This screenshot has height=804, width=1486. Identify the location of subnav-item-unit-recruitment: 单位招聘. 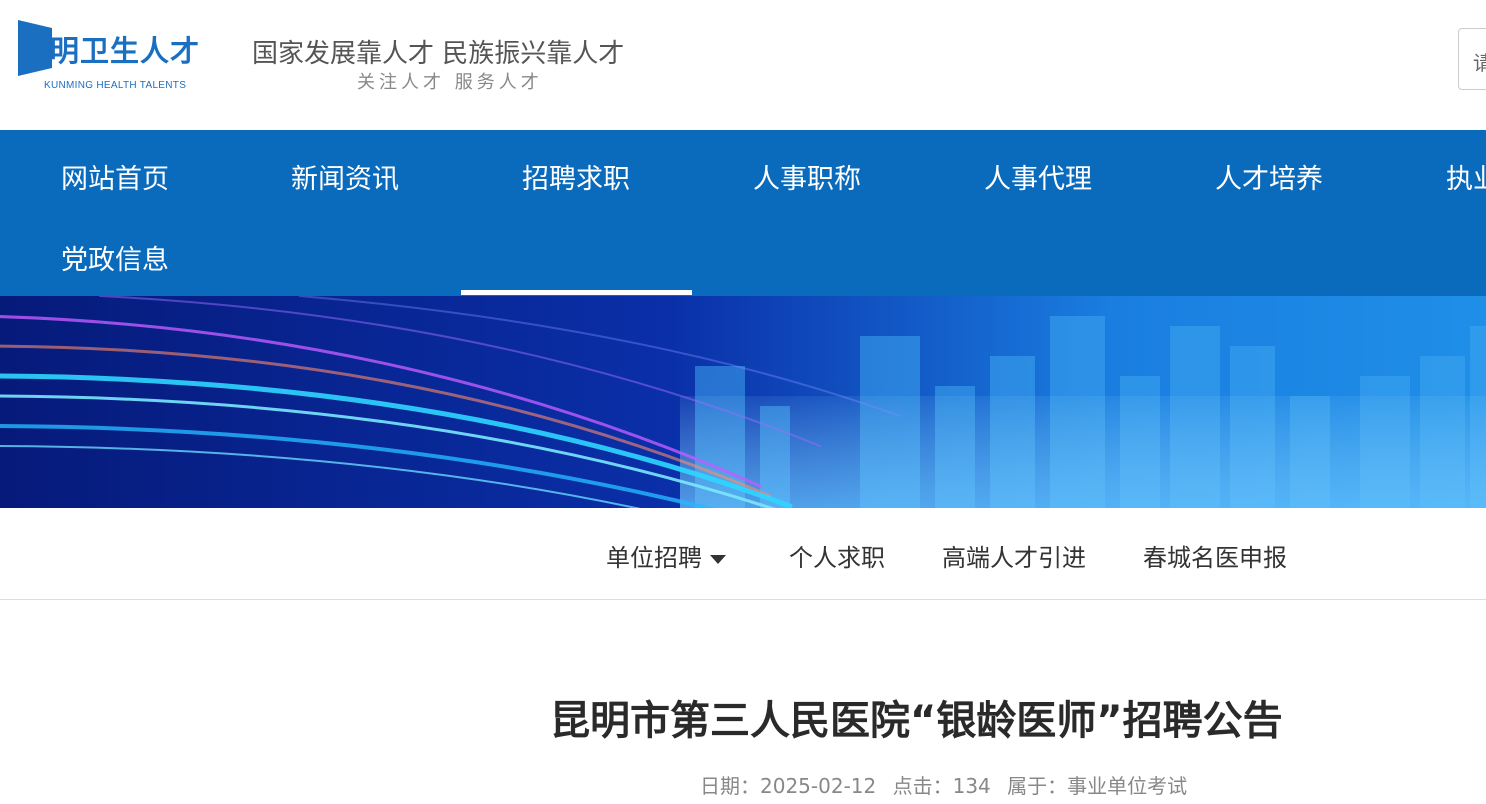
(666, 555).